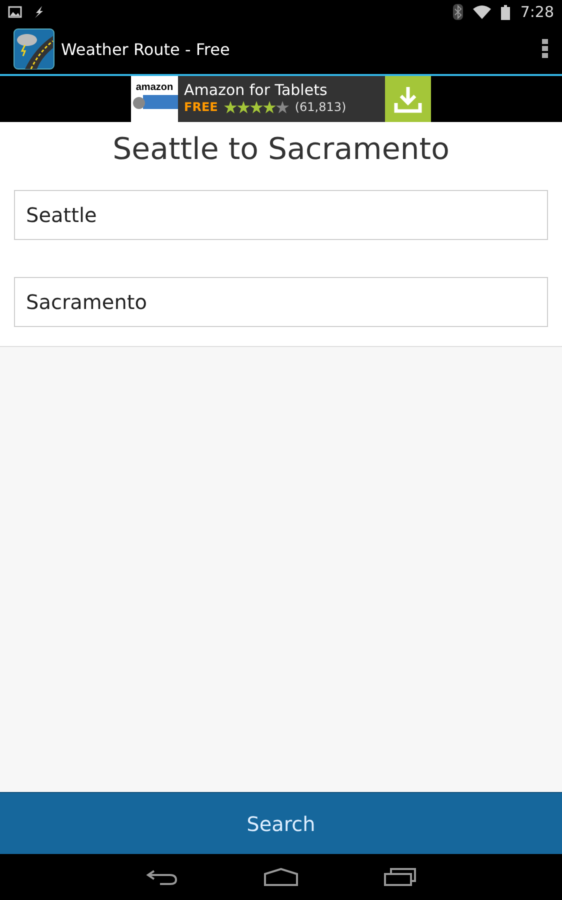 This screenshot has width=562, height=900. I want to click on rating-count: (61,813), so click(320, 107).